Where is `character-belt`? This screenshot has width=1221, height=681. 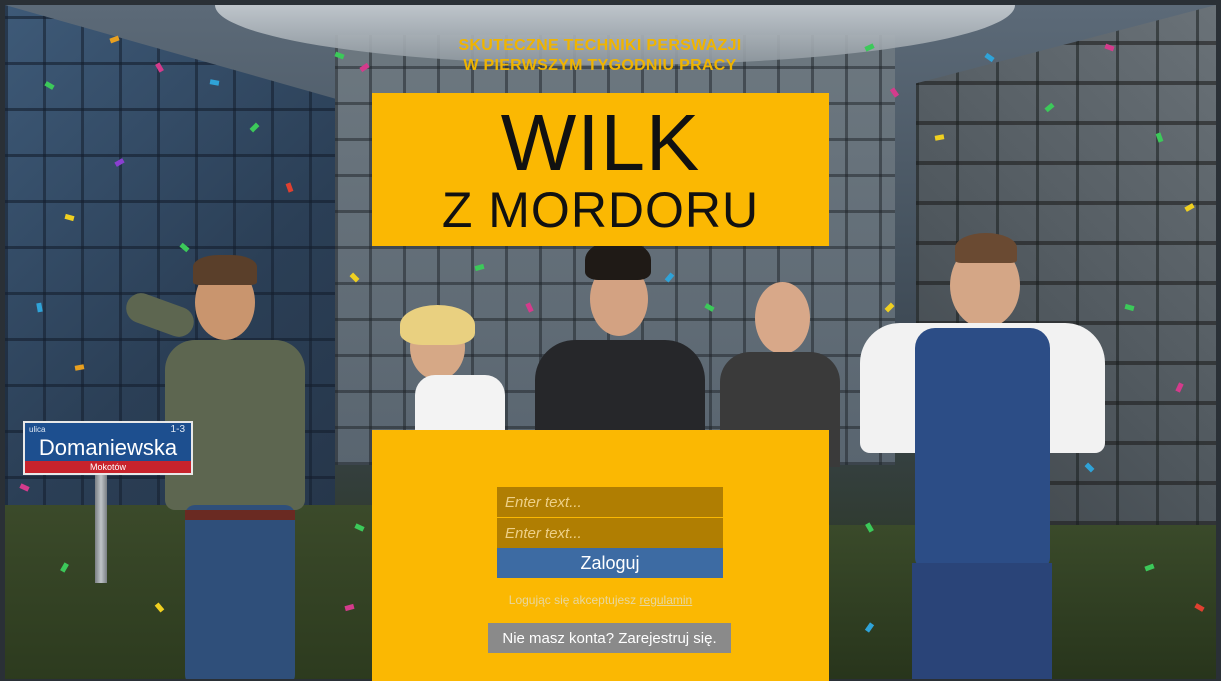
character-belt is located at coordinates (240, 515).